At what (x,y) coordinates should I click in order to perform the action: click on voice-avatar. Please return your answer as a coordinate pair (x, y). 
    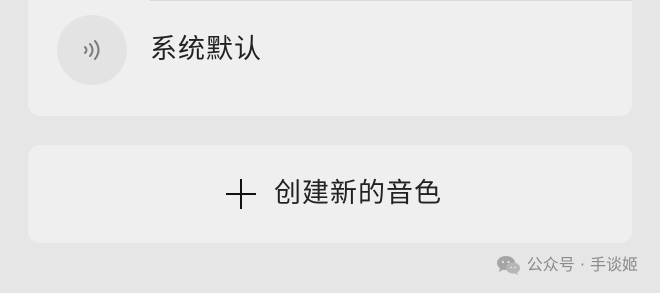
    Looking at the image, I should click on (92, 50).